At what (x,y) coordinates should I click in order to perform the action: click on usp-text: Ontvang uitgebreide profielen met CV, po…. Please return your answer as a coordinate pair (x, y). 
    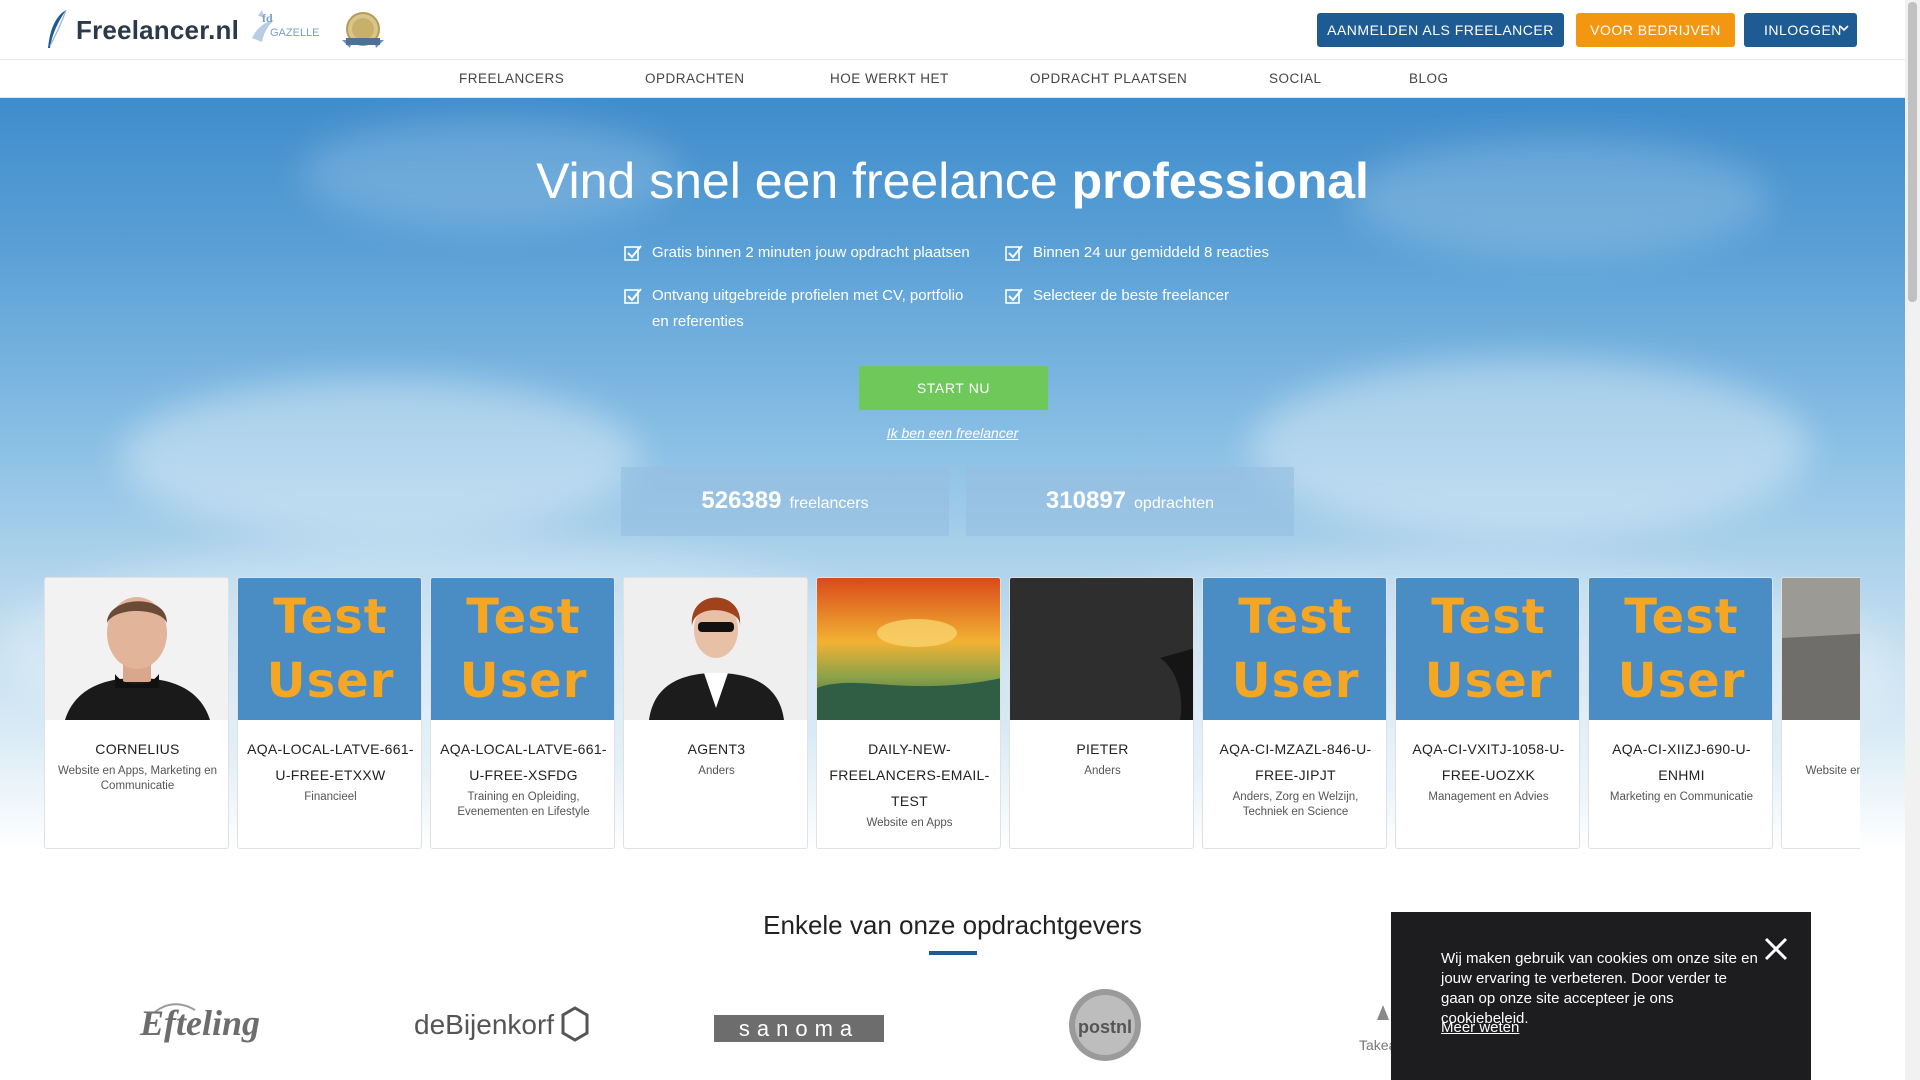
    Looking at the image, I should click on (808, 308).